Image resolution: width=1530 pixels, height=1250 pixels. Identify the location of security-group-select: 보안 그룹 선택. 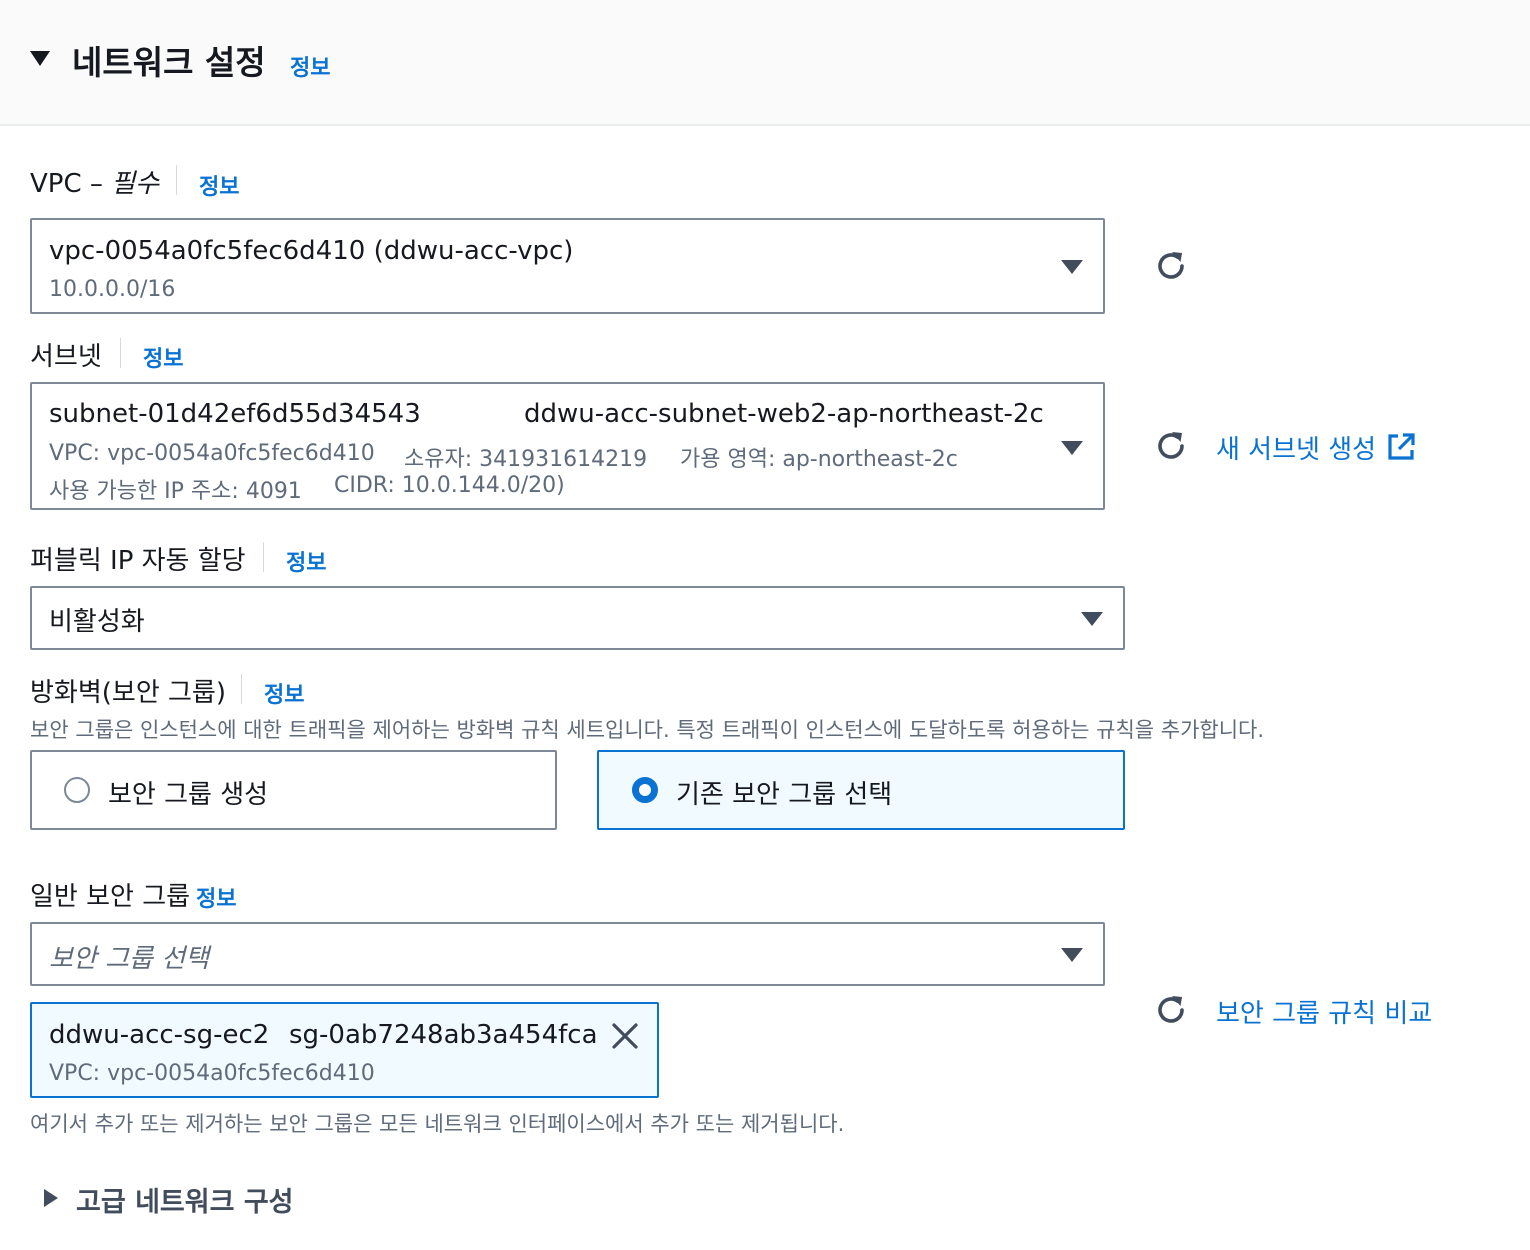
(567, 954).